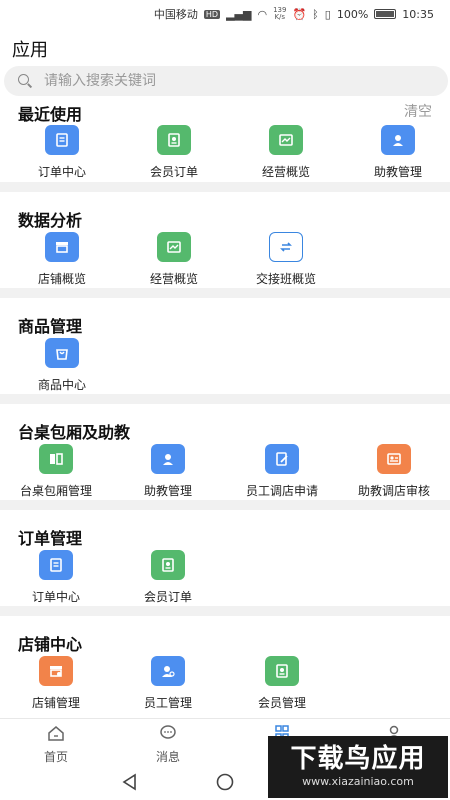 The height and width of the screenshot is (800, 450). What do you see at coordinates (286, 247) in the screenshot?
I see `shift-handover-icon` at bounding box center [286, 247].